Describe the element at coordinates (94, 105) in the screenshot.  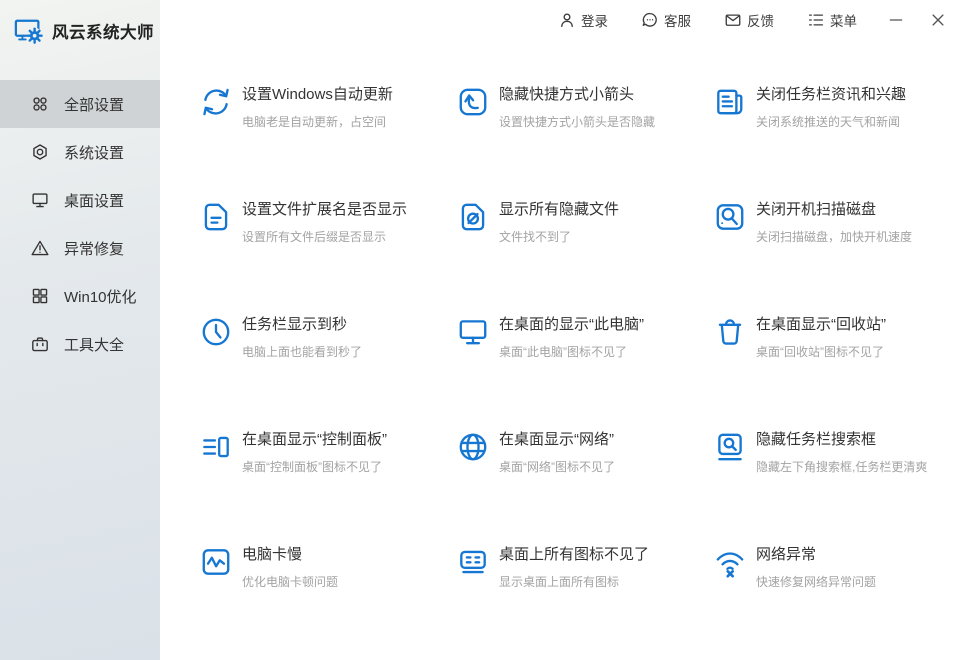
I see `sidebar-item-label: 全部设置` at that location.